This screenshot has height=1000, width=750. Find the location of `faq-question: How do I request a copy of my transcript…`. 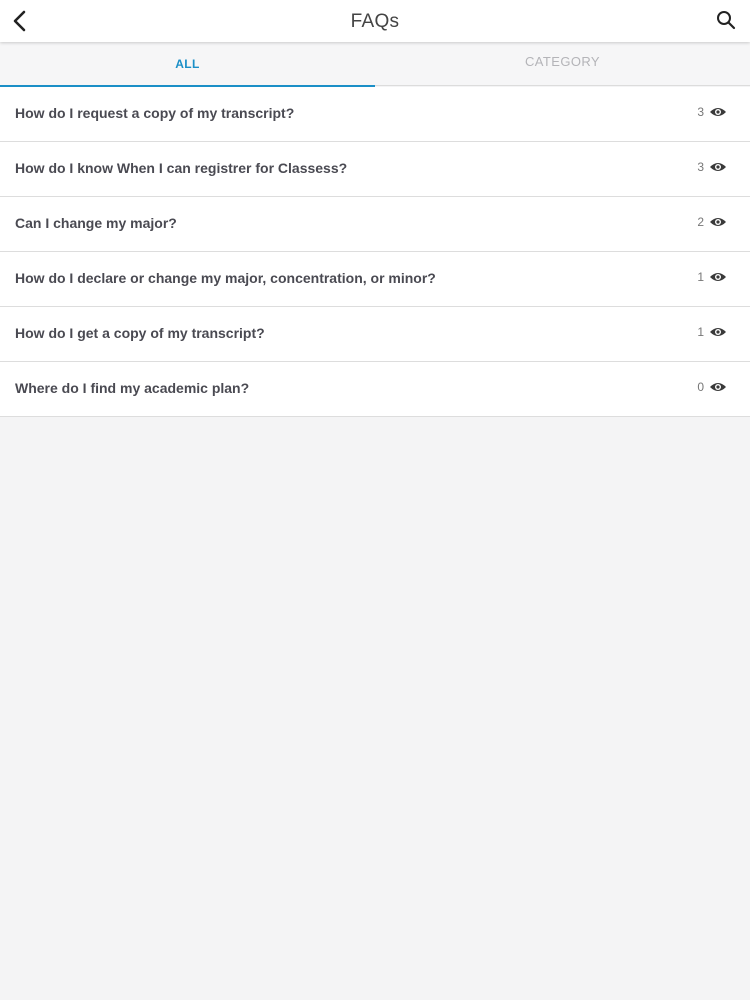

faq-question: How do I request a copy of my transcript… is located at coordinates (155, 113).